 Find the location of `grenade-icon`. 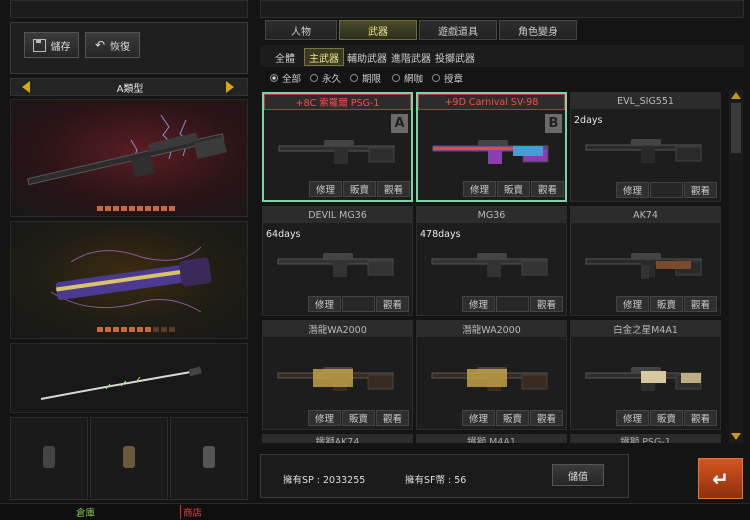

grenade-icon is located at coordinates (129, 457).